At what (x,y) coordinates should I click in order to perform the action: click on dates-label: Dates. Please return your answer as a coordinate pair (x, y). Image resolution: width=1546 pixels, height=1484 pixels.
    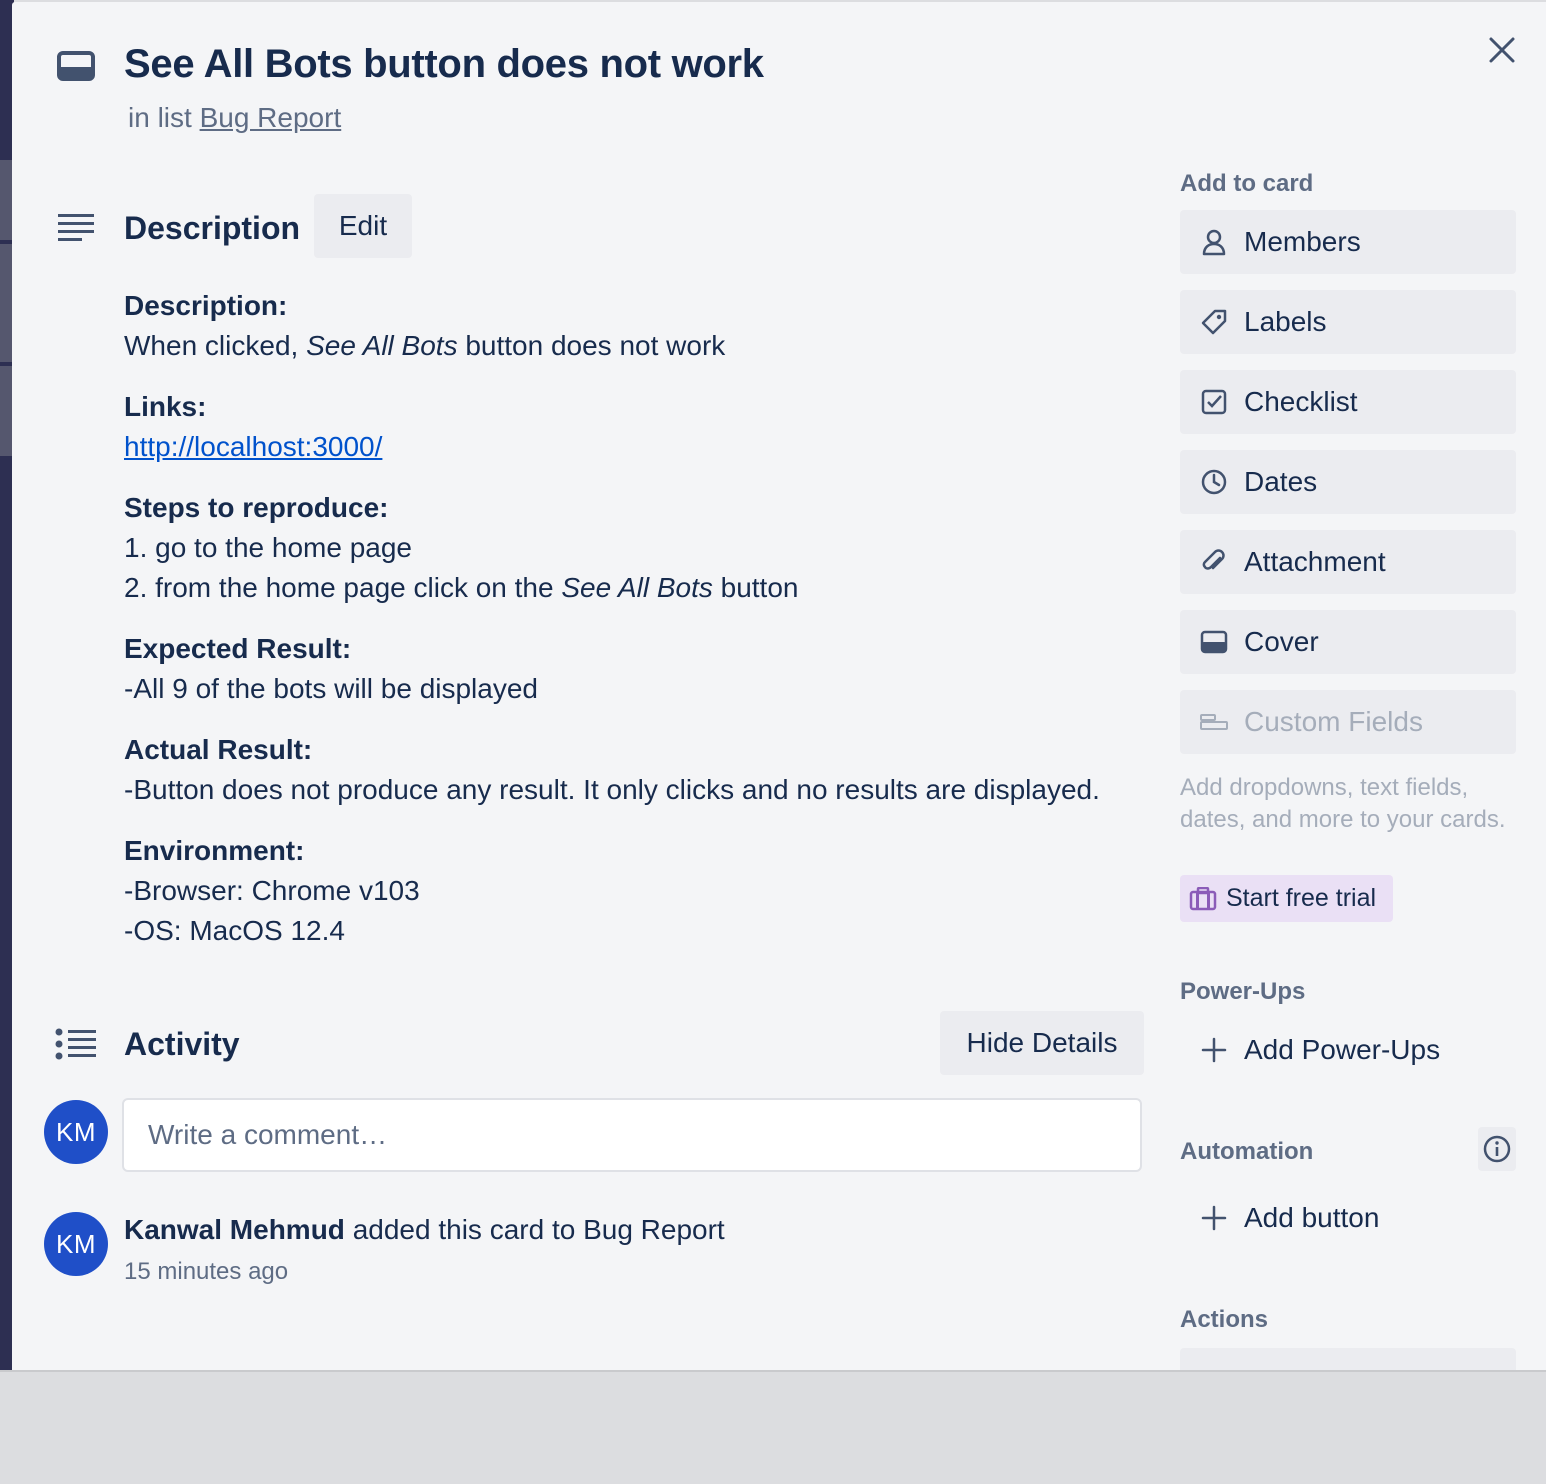
    Looking at the image, I should click on (1281, 481).